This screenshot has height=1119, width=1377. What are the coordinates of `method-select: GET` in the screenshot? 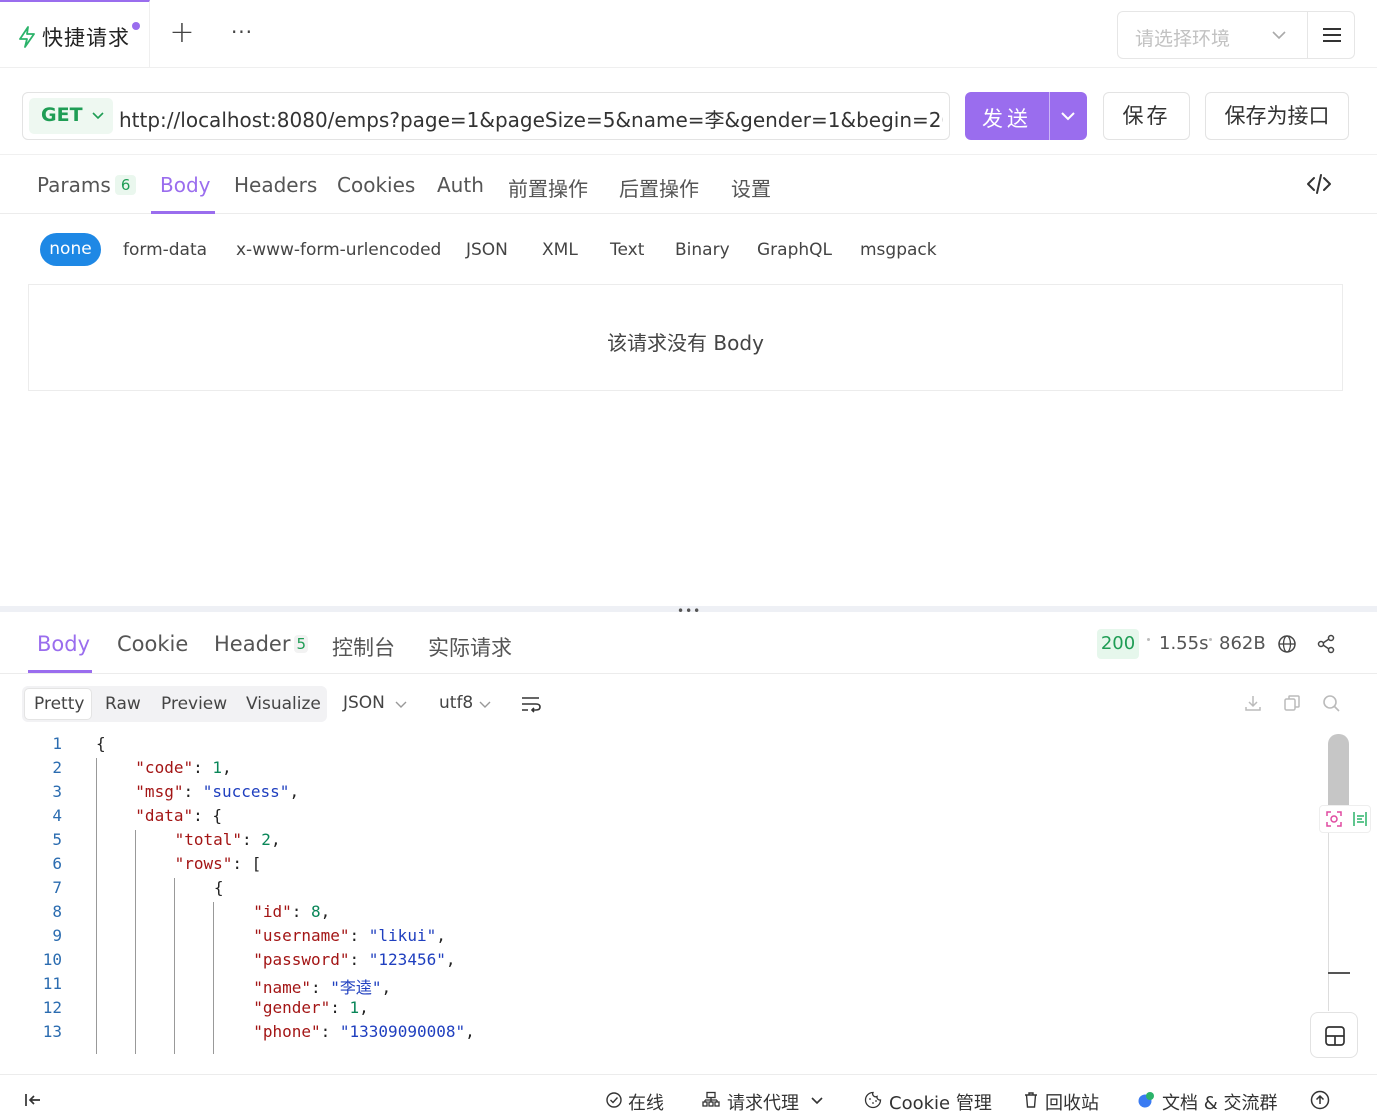 It's located at (71, 116).